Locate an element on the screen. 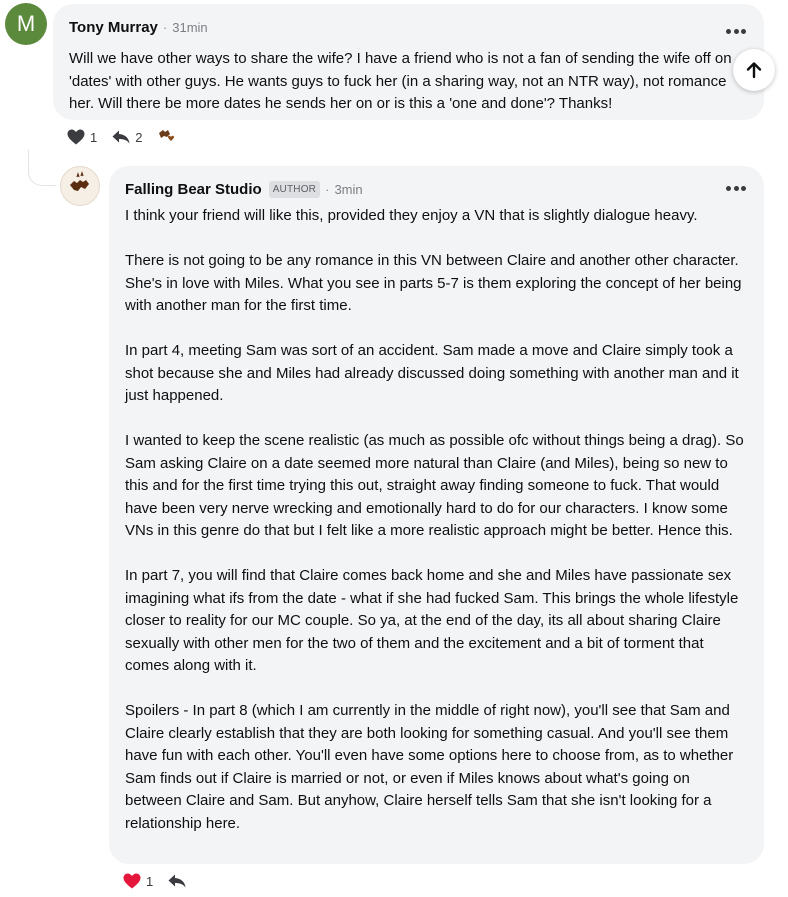  arrow-up-icon is located at coordinates (754, 70).